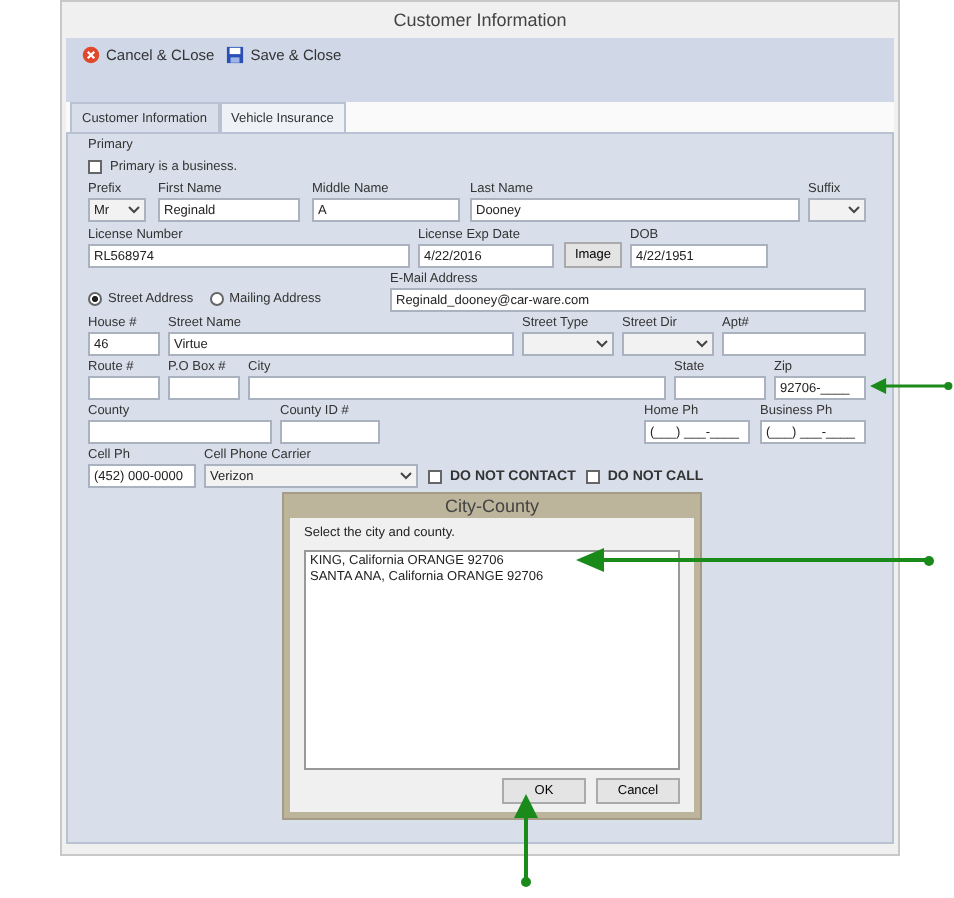 The height and width of the screenshot is (898, 954). I want to click on window-title: Customer Information, so click(480, 20).